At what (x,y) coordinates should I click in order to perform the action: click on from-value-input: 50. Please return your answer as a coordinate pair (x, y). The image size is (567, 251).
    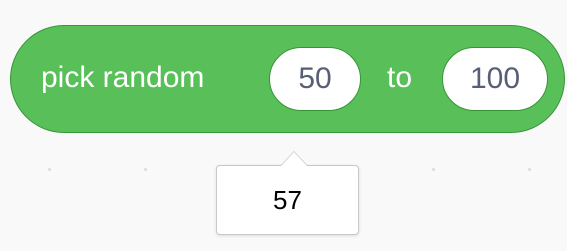
    Looking at the image, I should click on (315, 79).